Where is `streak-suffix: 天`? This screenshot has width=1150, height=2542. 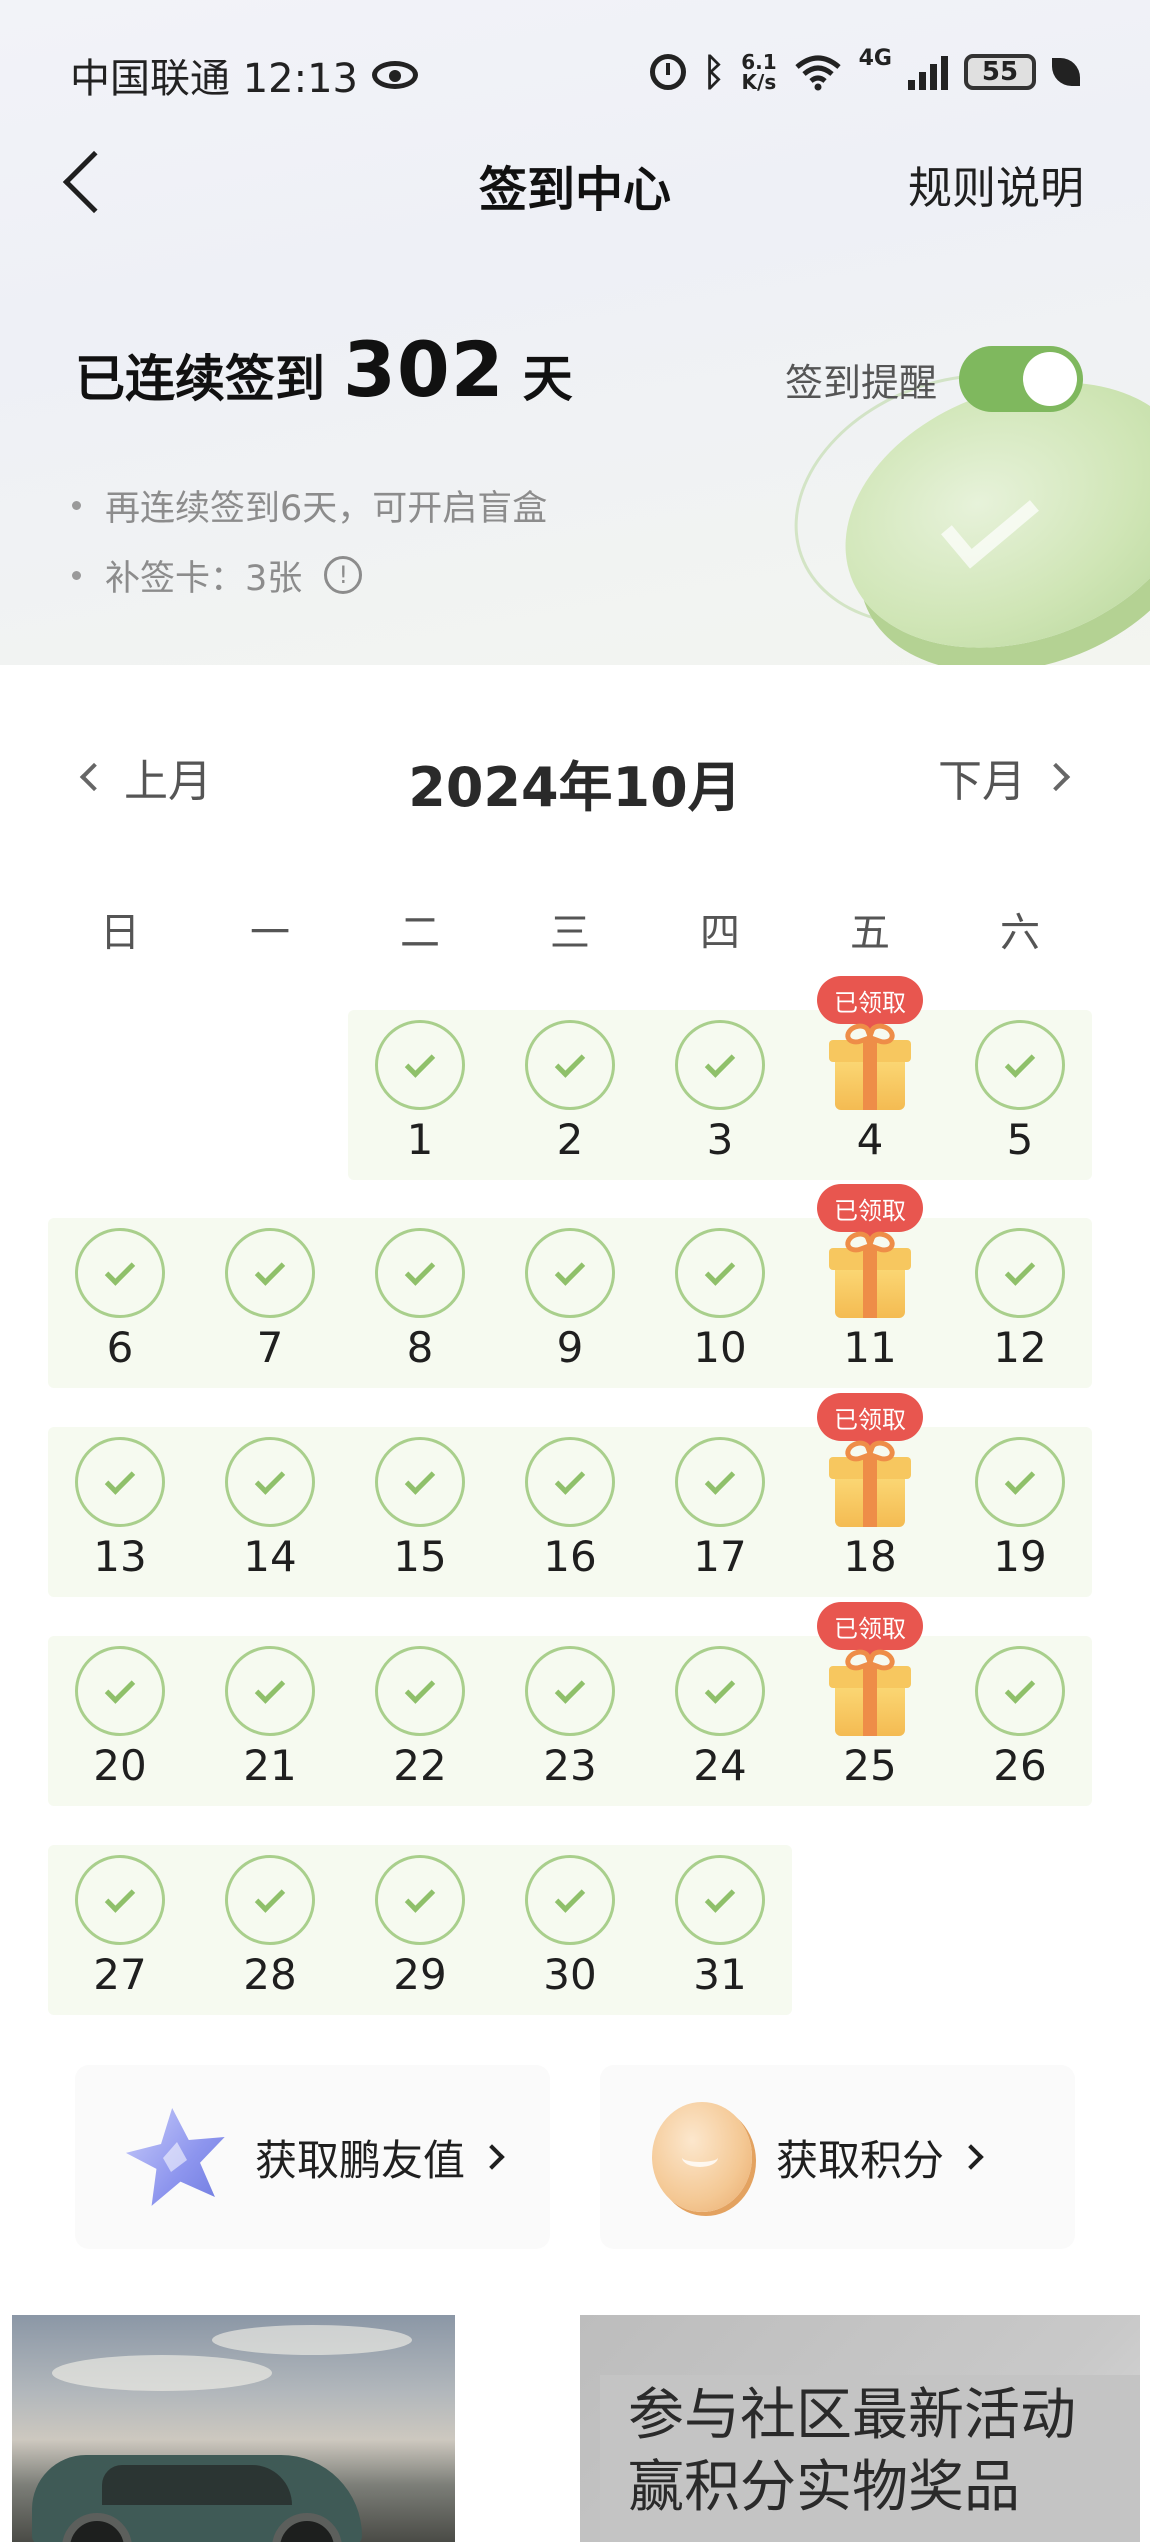
streak-suffix: 天 is located at coordinates (547, 379).